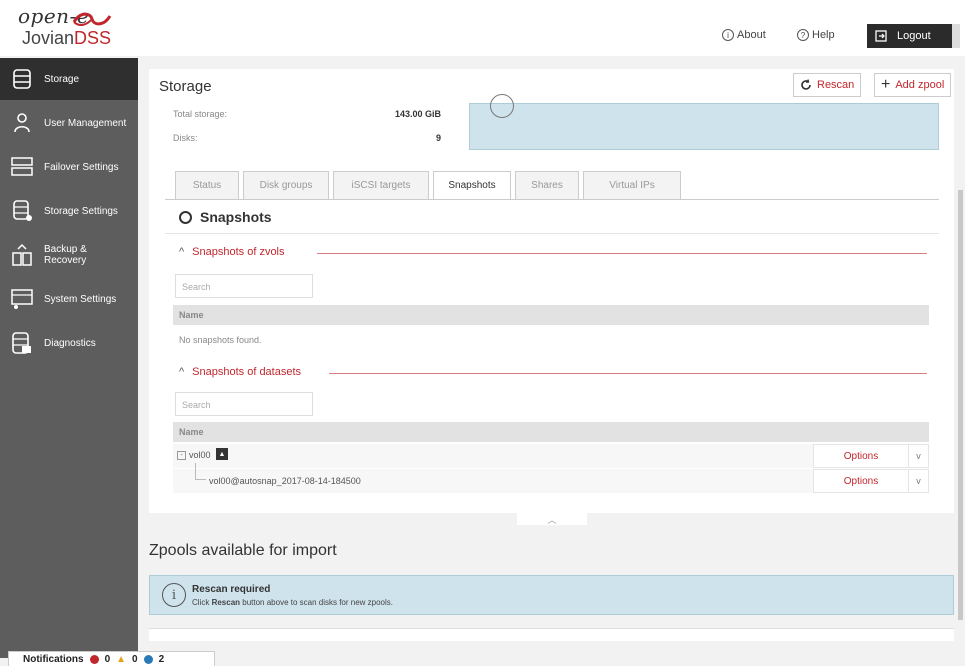  What do you see at coordinates (200, 455) in the screenshot?
I see `dataset-name: vol00` at bounding box center [200, 455].